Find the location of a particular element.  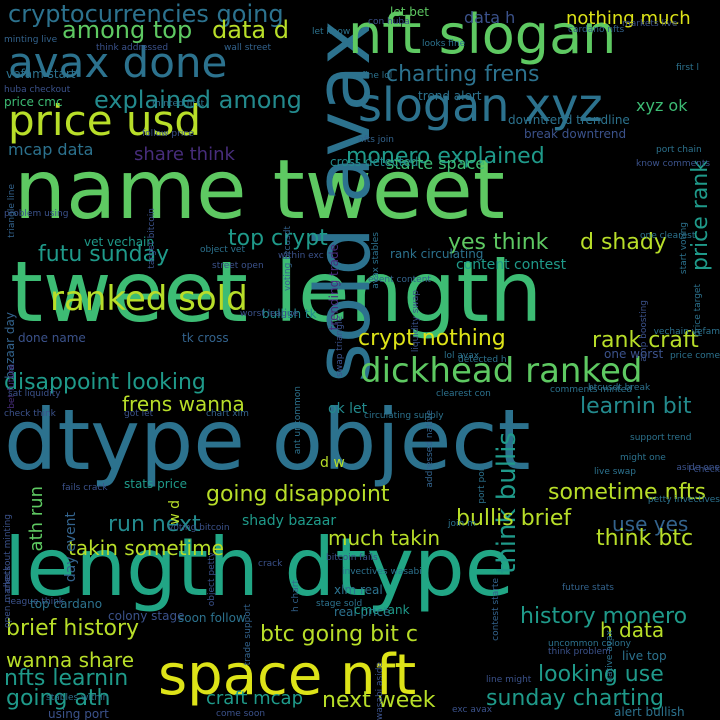

word-street-open: street open is located at coordinates (238, 266).